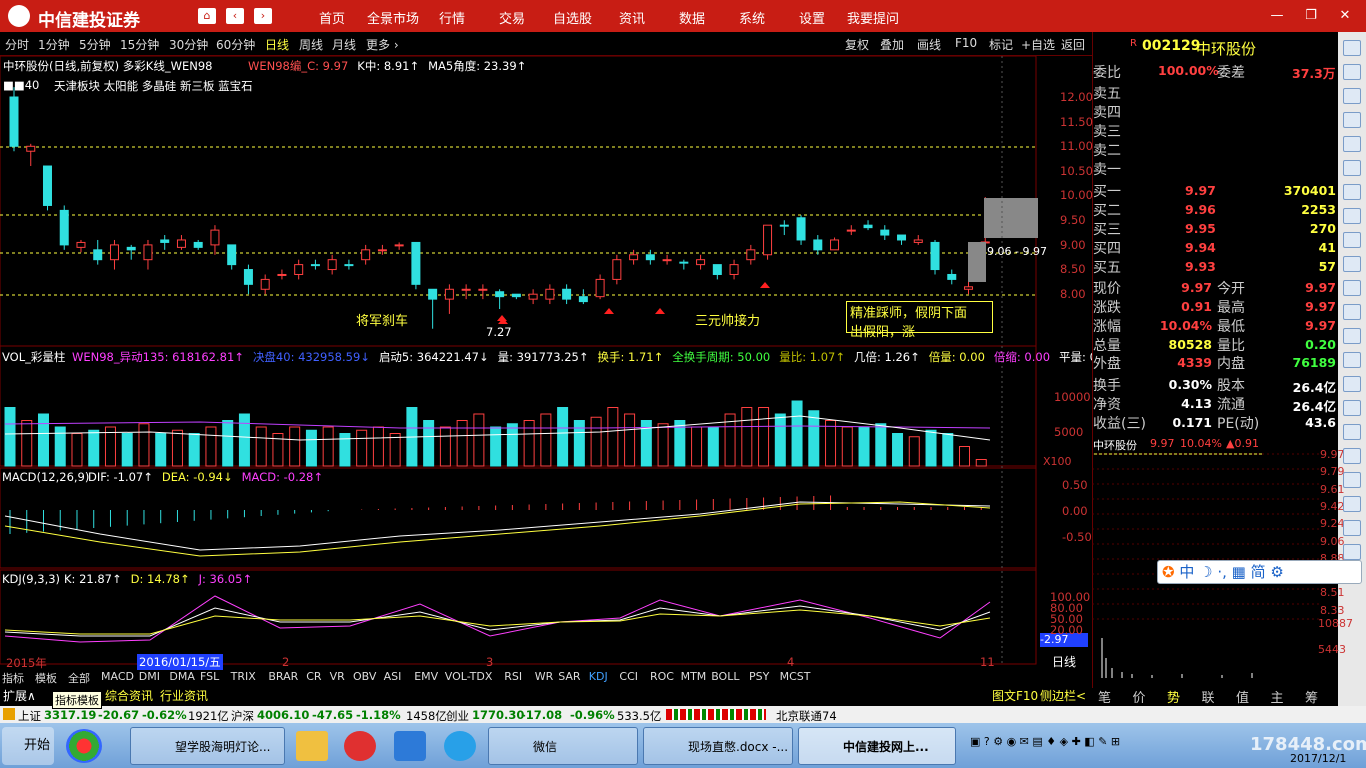  I want to click on return-button: 返回, so click(1073, 44).